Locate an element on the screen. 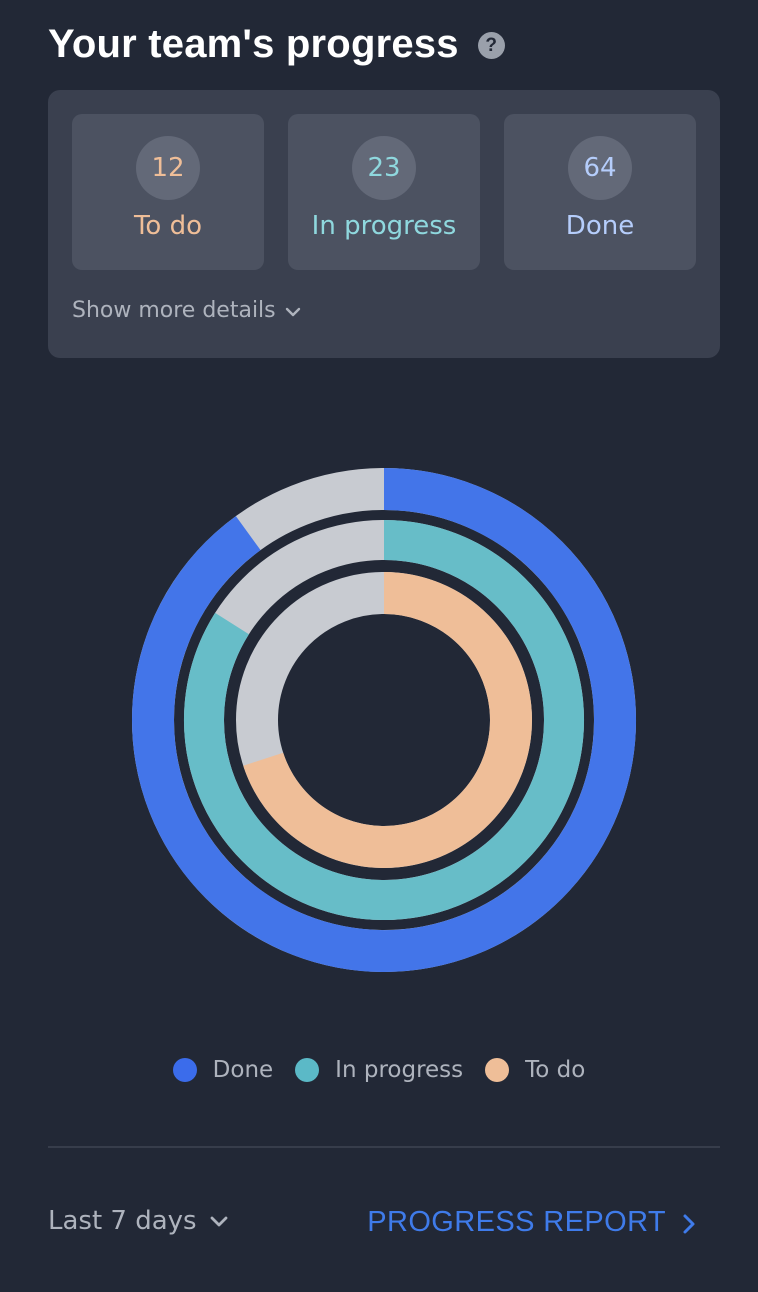  legend-item-done: Done is located at coordinates (223, 1070).